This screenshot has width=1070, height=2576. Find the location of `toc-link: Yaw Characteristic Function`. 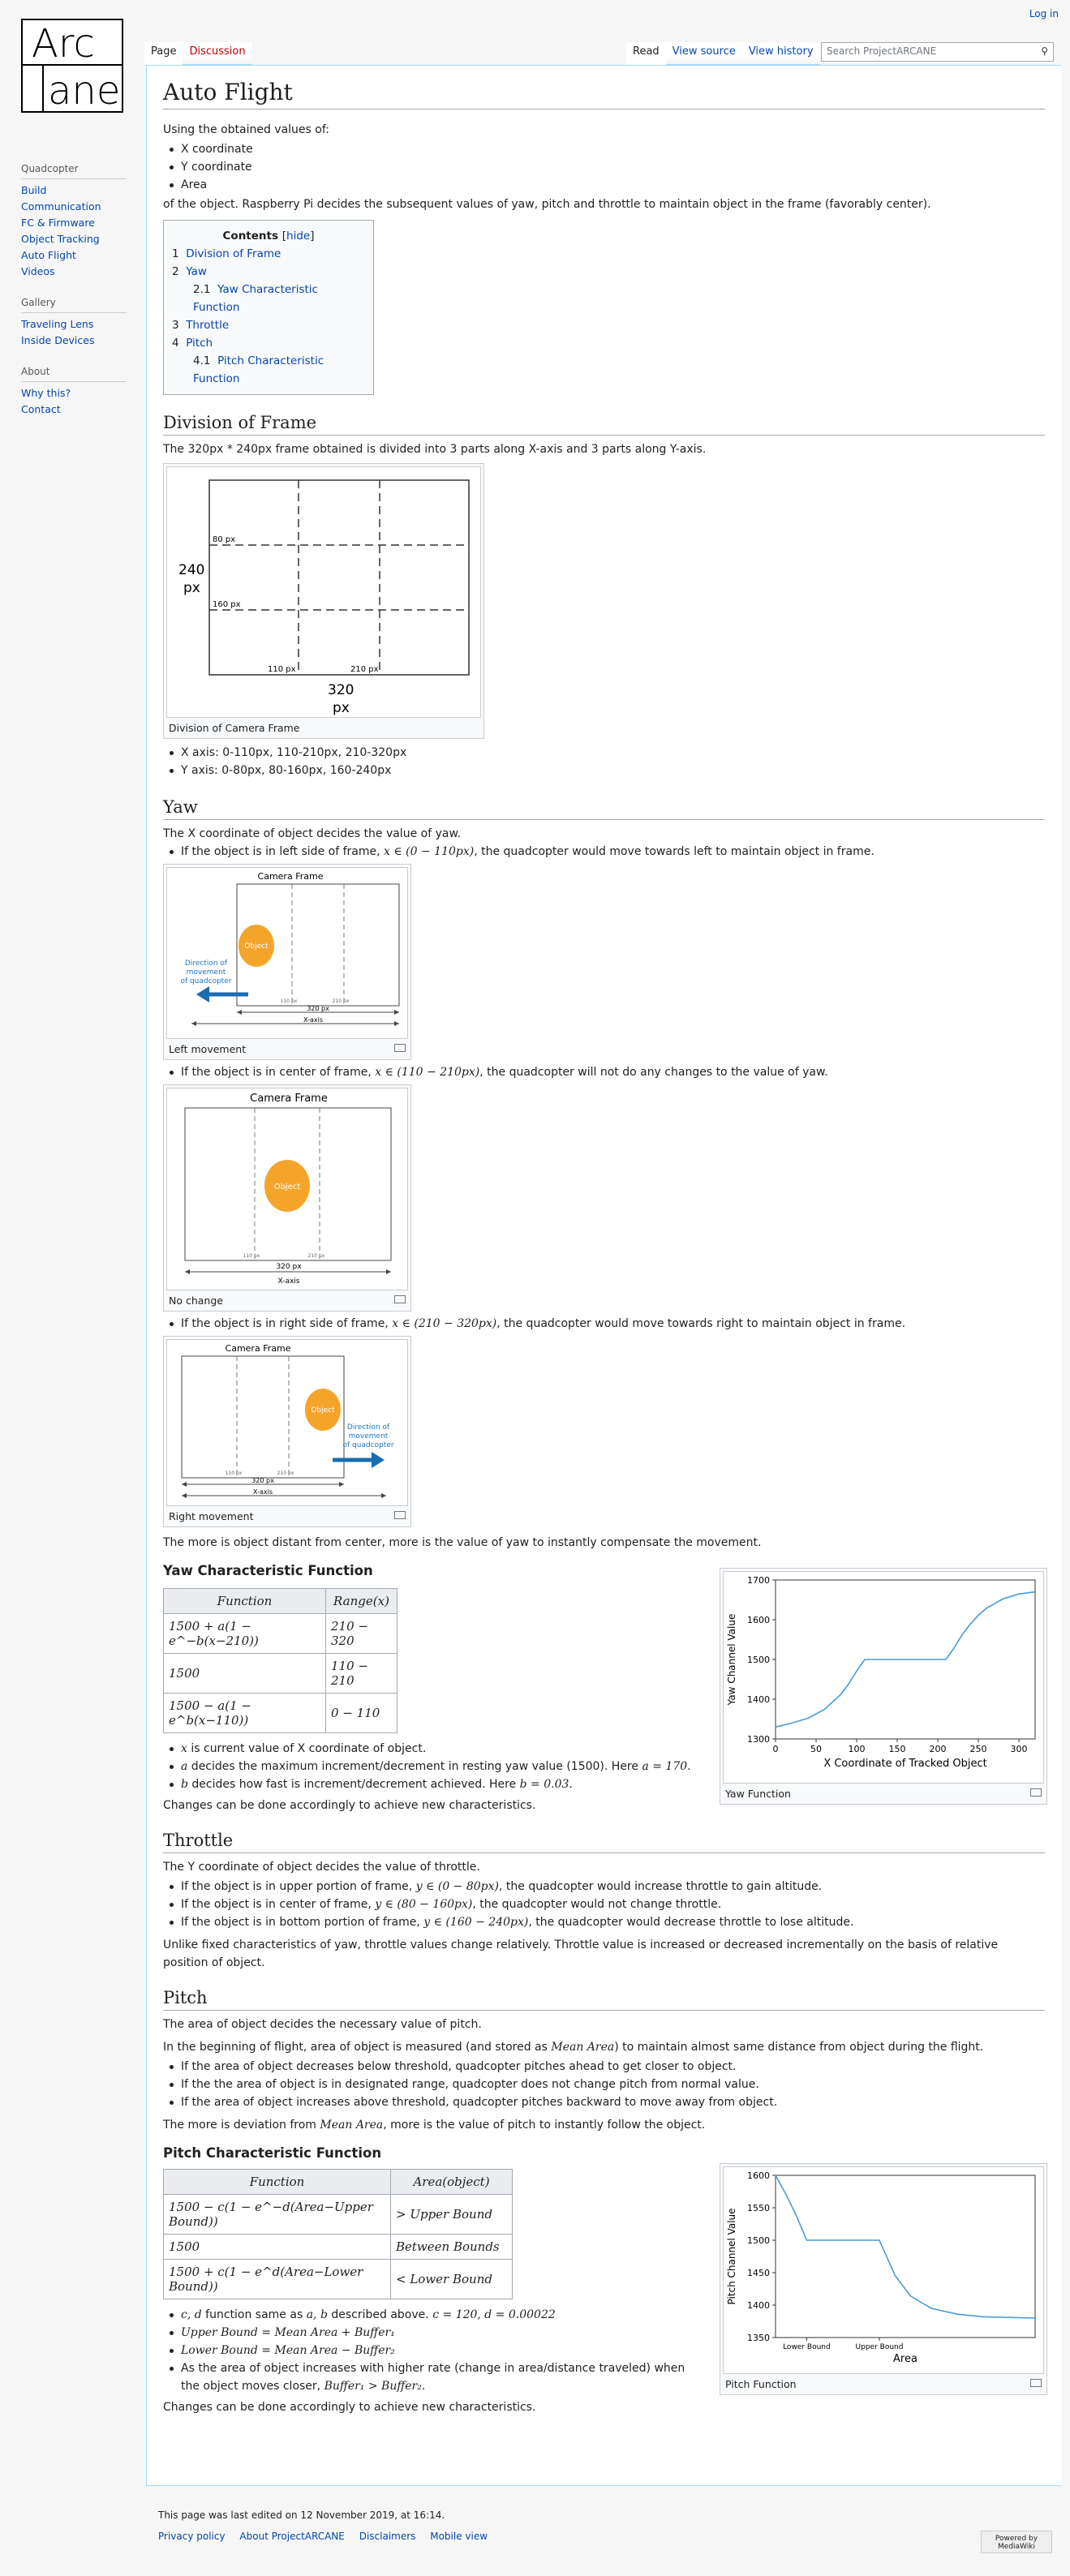

toc-link: Yaw Characteristic Function is located at coordinates (255, 298).